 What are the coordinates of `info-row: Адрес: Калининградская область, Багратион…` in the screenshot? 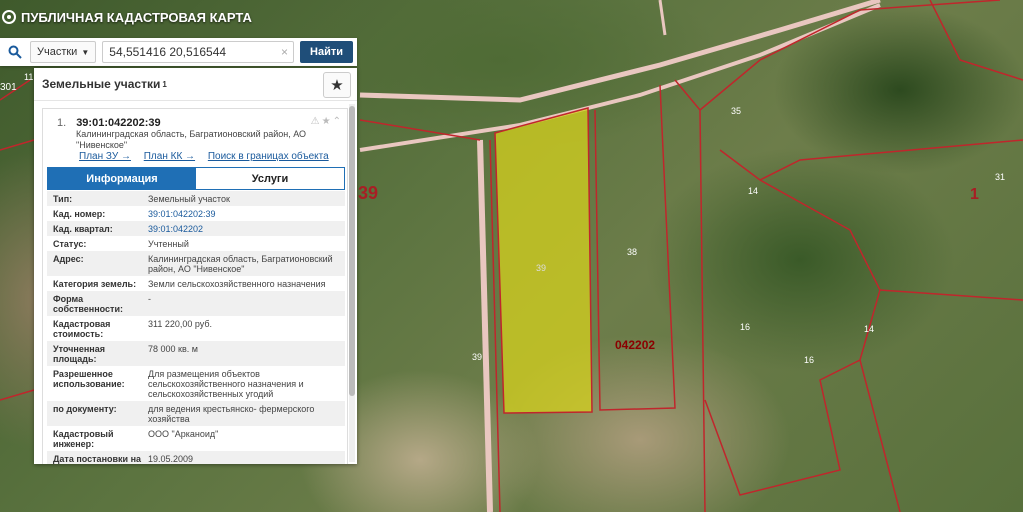 It's located at (196, 263).